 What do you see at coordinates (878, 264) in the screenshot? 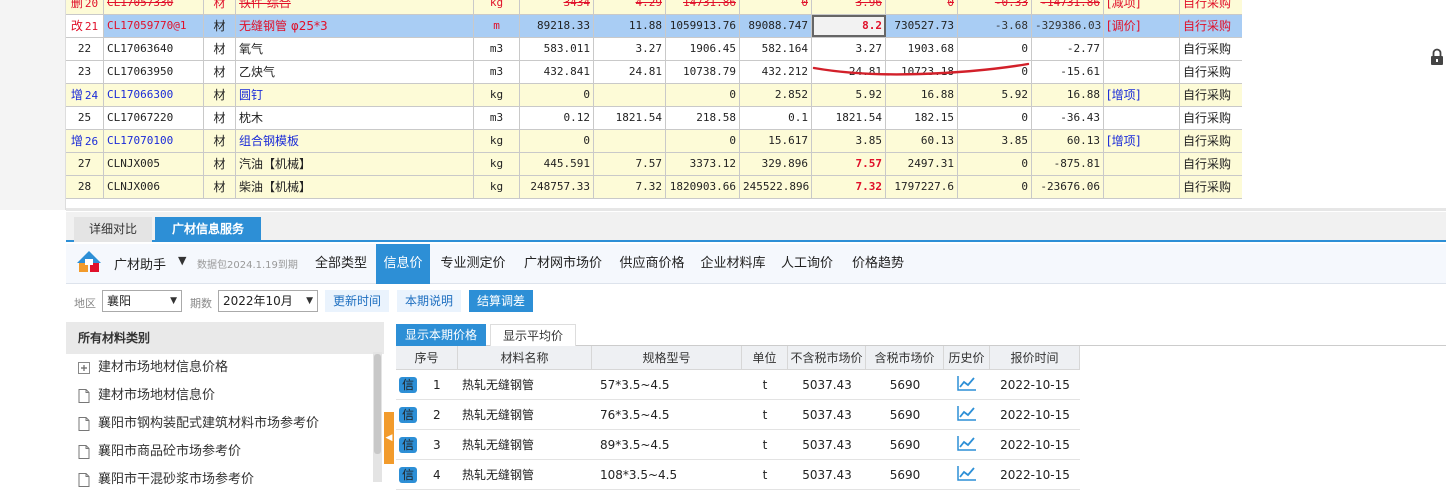
I see `nav-tab-7: 价格趋势` at bounding box center [878, 264].